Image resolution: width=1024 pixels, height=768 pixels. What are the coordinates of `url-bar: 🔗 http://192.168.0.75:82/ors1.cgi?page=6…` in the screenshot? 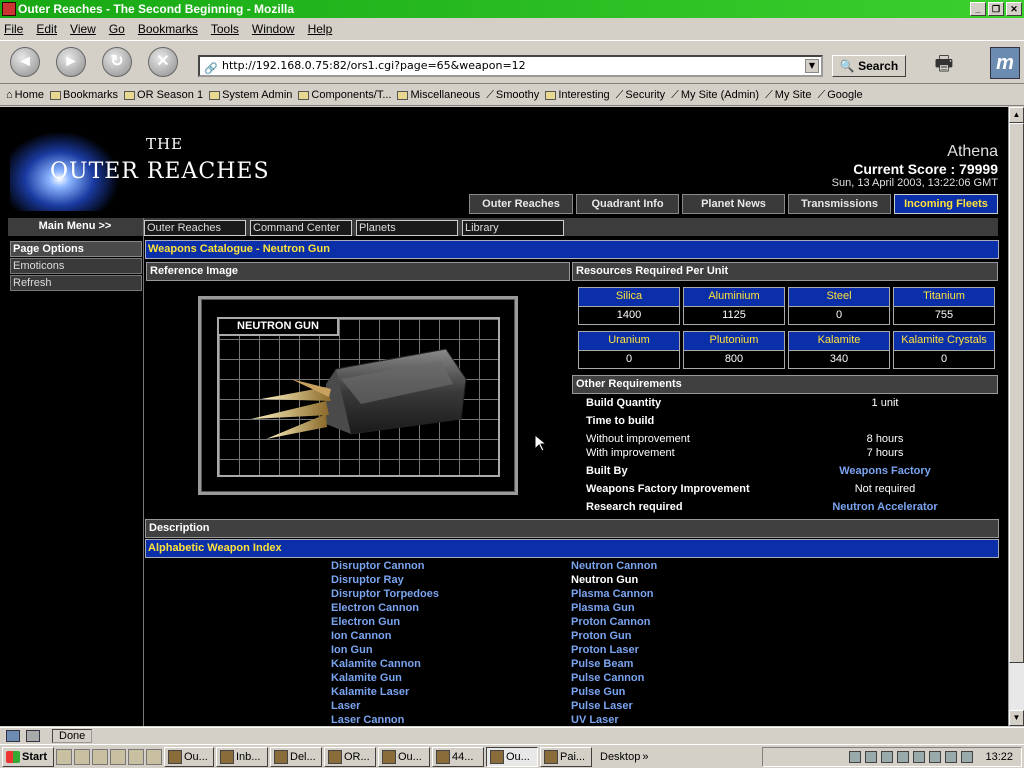 It's located at (510, 66).